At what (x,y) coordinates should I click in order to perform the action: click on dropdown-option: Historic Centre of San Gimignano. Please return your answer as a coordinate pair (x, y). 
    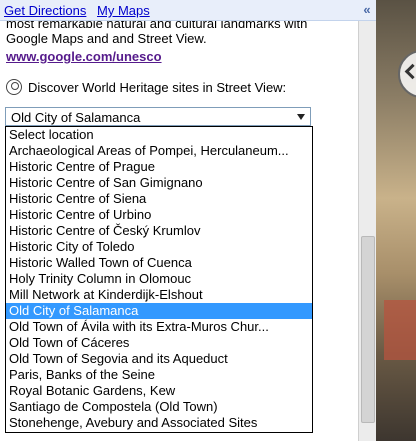
    Looking at the image, I should click on (159, 183).